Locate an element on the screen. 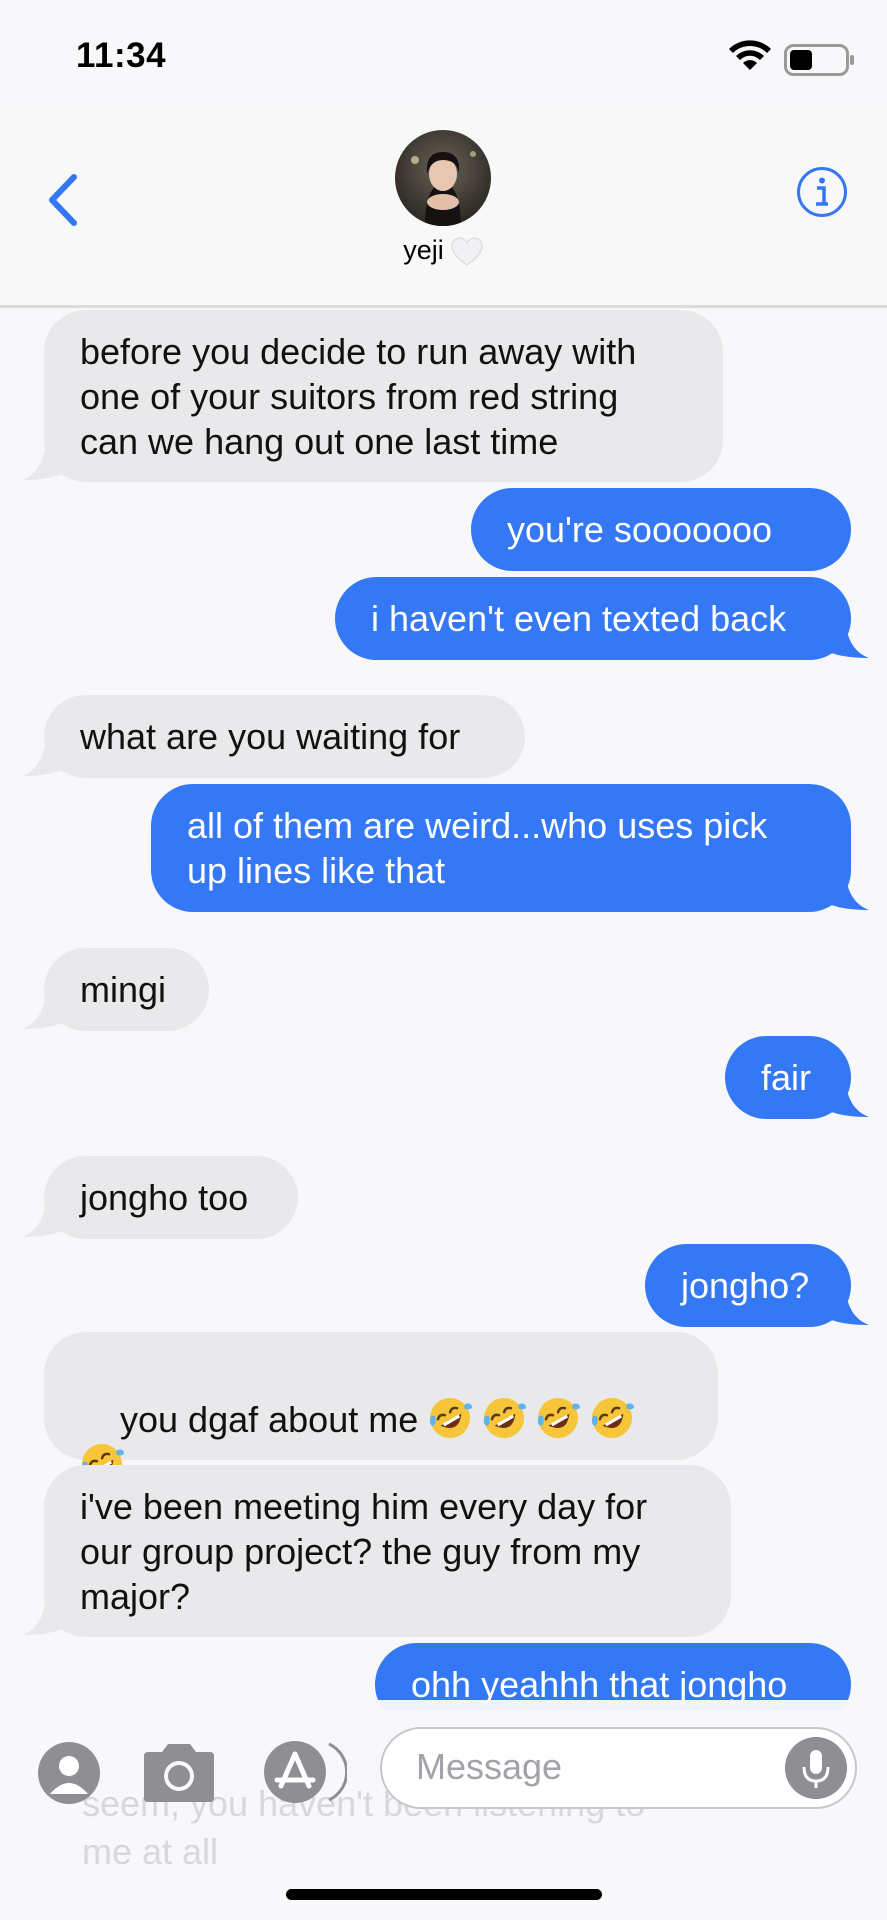 This screenshot has height=1920, width=887. contact-name: yeji is located at coordinates (443, 251).